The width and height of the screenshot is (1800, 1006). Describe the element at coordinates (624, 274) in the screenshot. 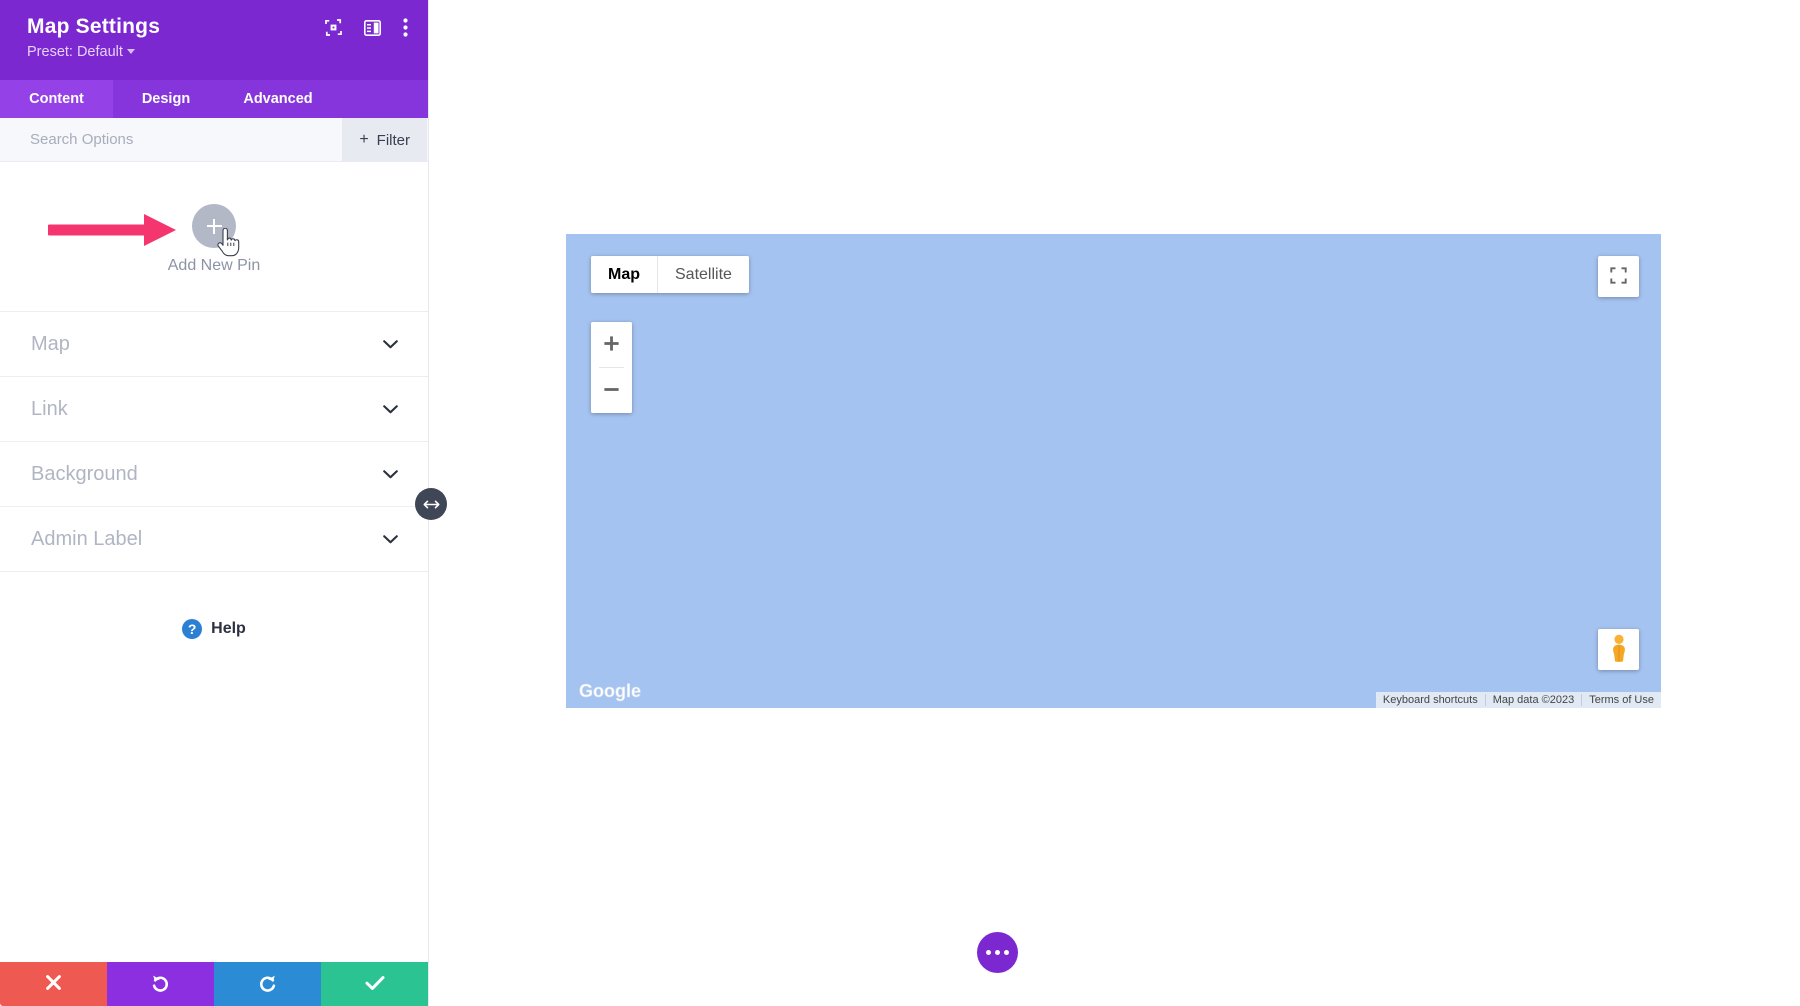

I see `map-type-map-button: Map` at that location.